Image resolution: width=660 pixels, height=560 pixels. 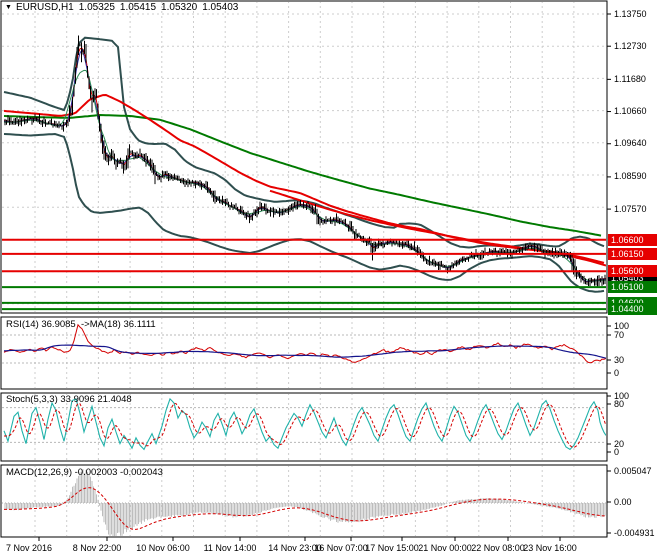 What do you see at coordinates (304, 501) in the screenshot?
I see `macd-panel-area` at bounding box center [304, 501].